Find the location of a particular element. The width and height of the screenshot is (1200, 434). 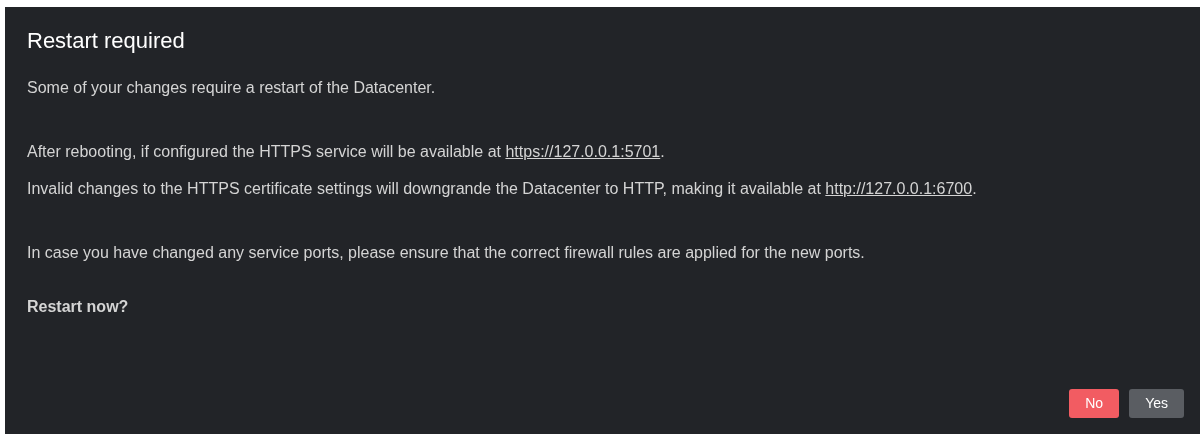

yes-button: Yes is located at coordinates (1156, 403).